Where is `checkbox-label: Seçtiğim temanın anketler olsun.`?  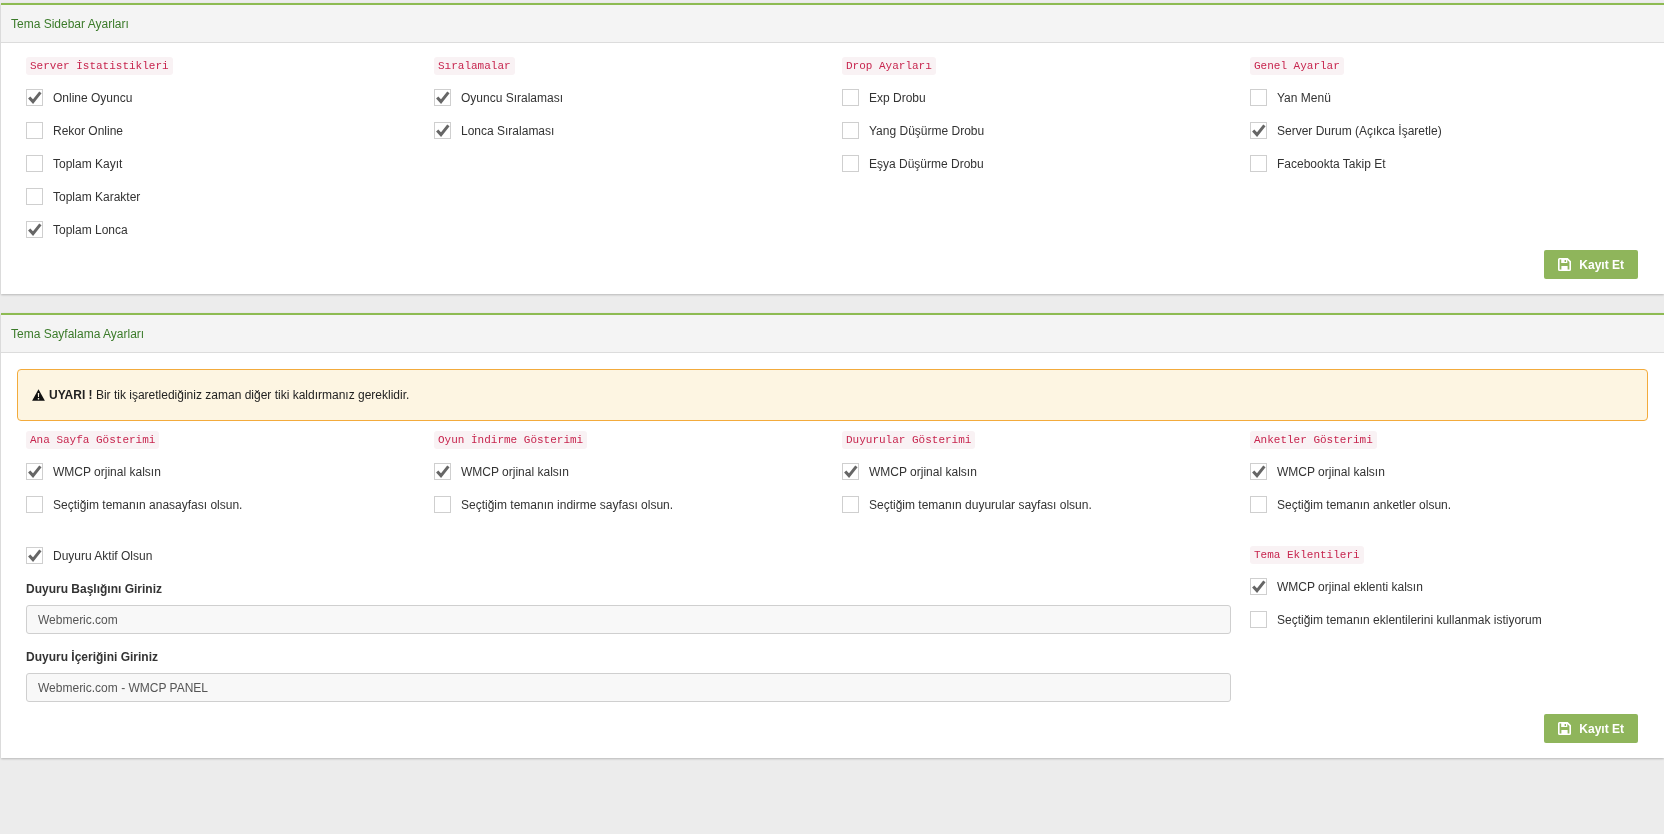
checkbox-label: Seçtiğim temanın anketler olsun. is located at coordinates (1364, 504).